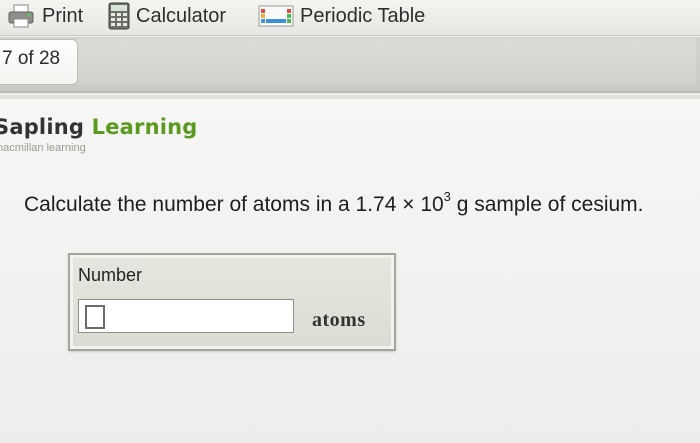 This screenshot has width=700, height=443. I want to click on tab-question-counter: 7 of 28, so click(39, 62).